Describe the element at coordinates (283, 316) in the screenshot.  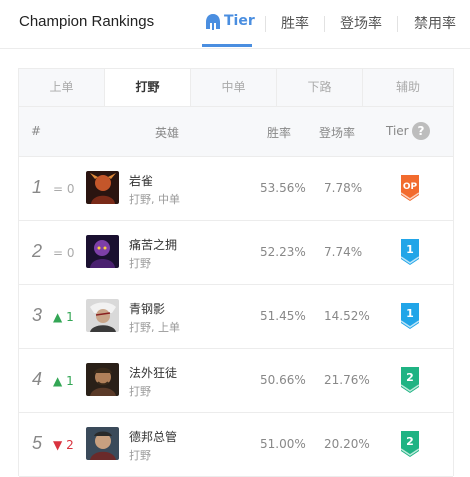
I see `win-rate-value: 51.45%` at that location.